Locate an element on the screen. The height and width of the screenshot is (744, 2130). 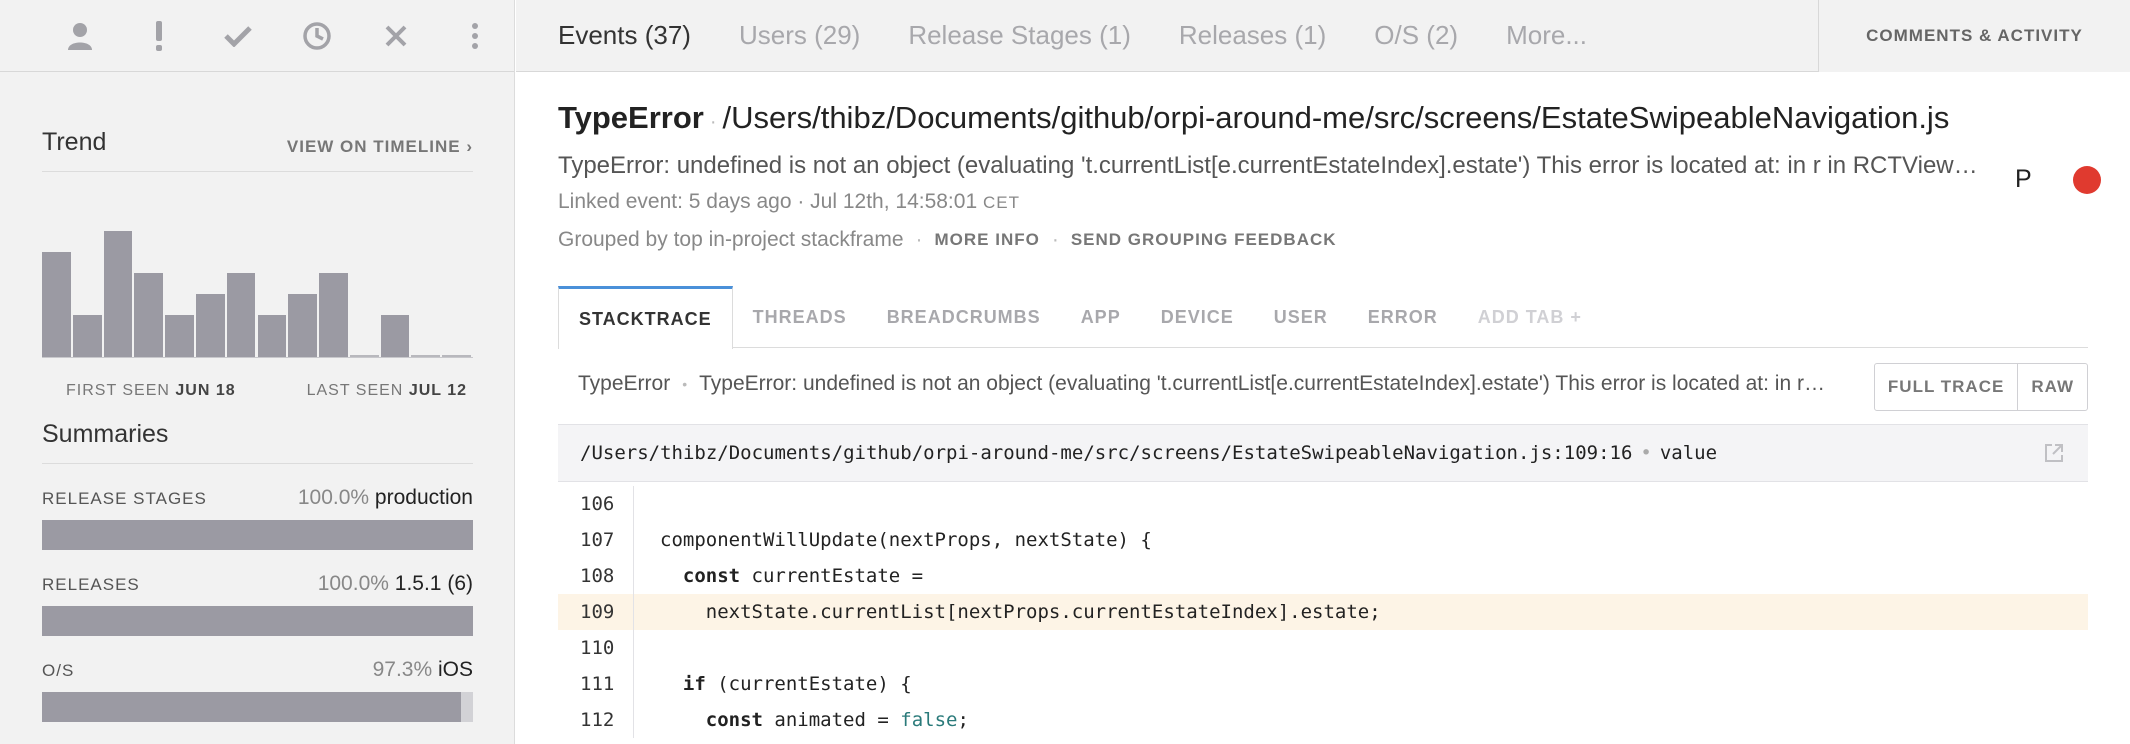
line-number: 110 is located at coordinates (596, 648).